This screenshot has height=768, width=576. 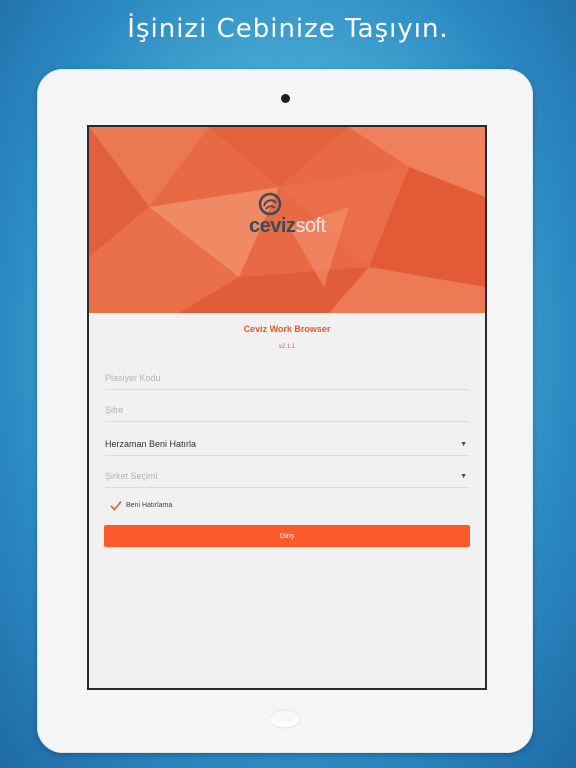 What do you see at coordinates (285, 718) in the screenshot?
I see `home-button` at bounding box center [285, 718].